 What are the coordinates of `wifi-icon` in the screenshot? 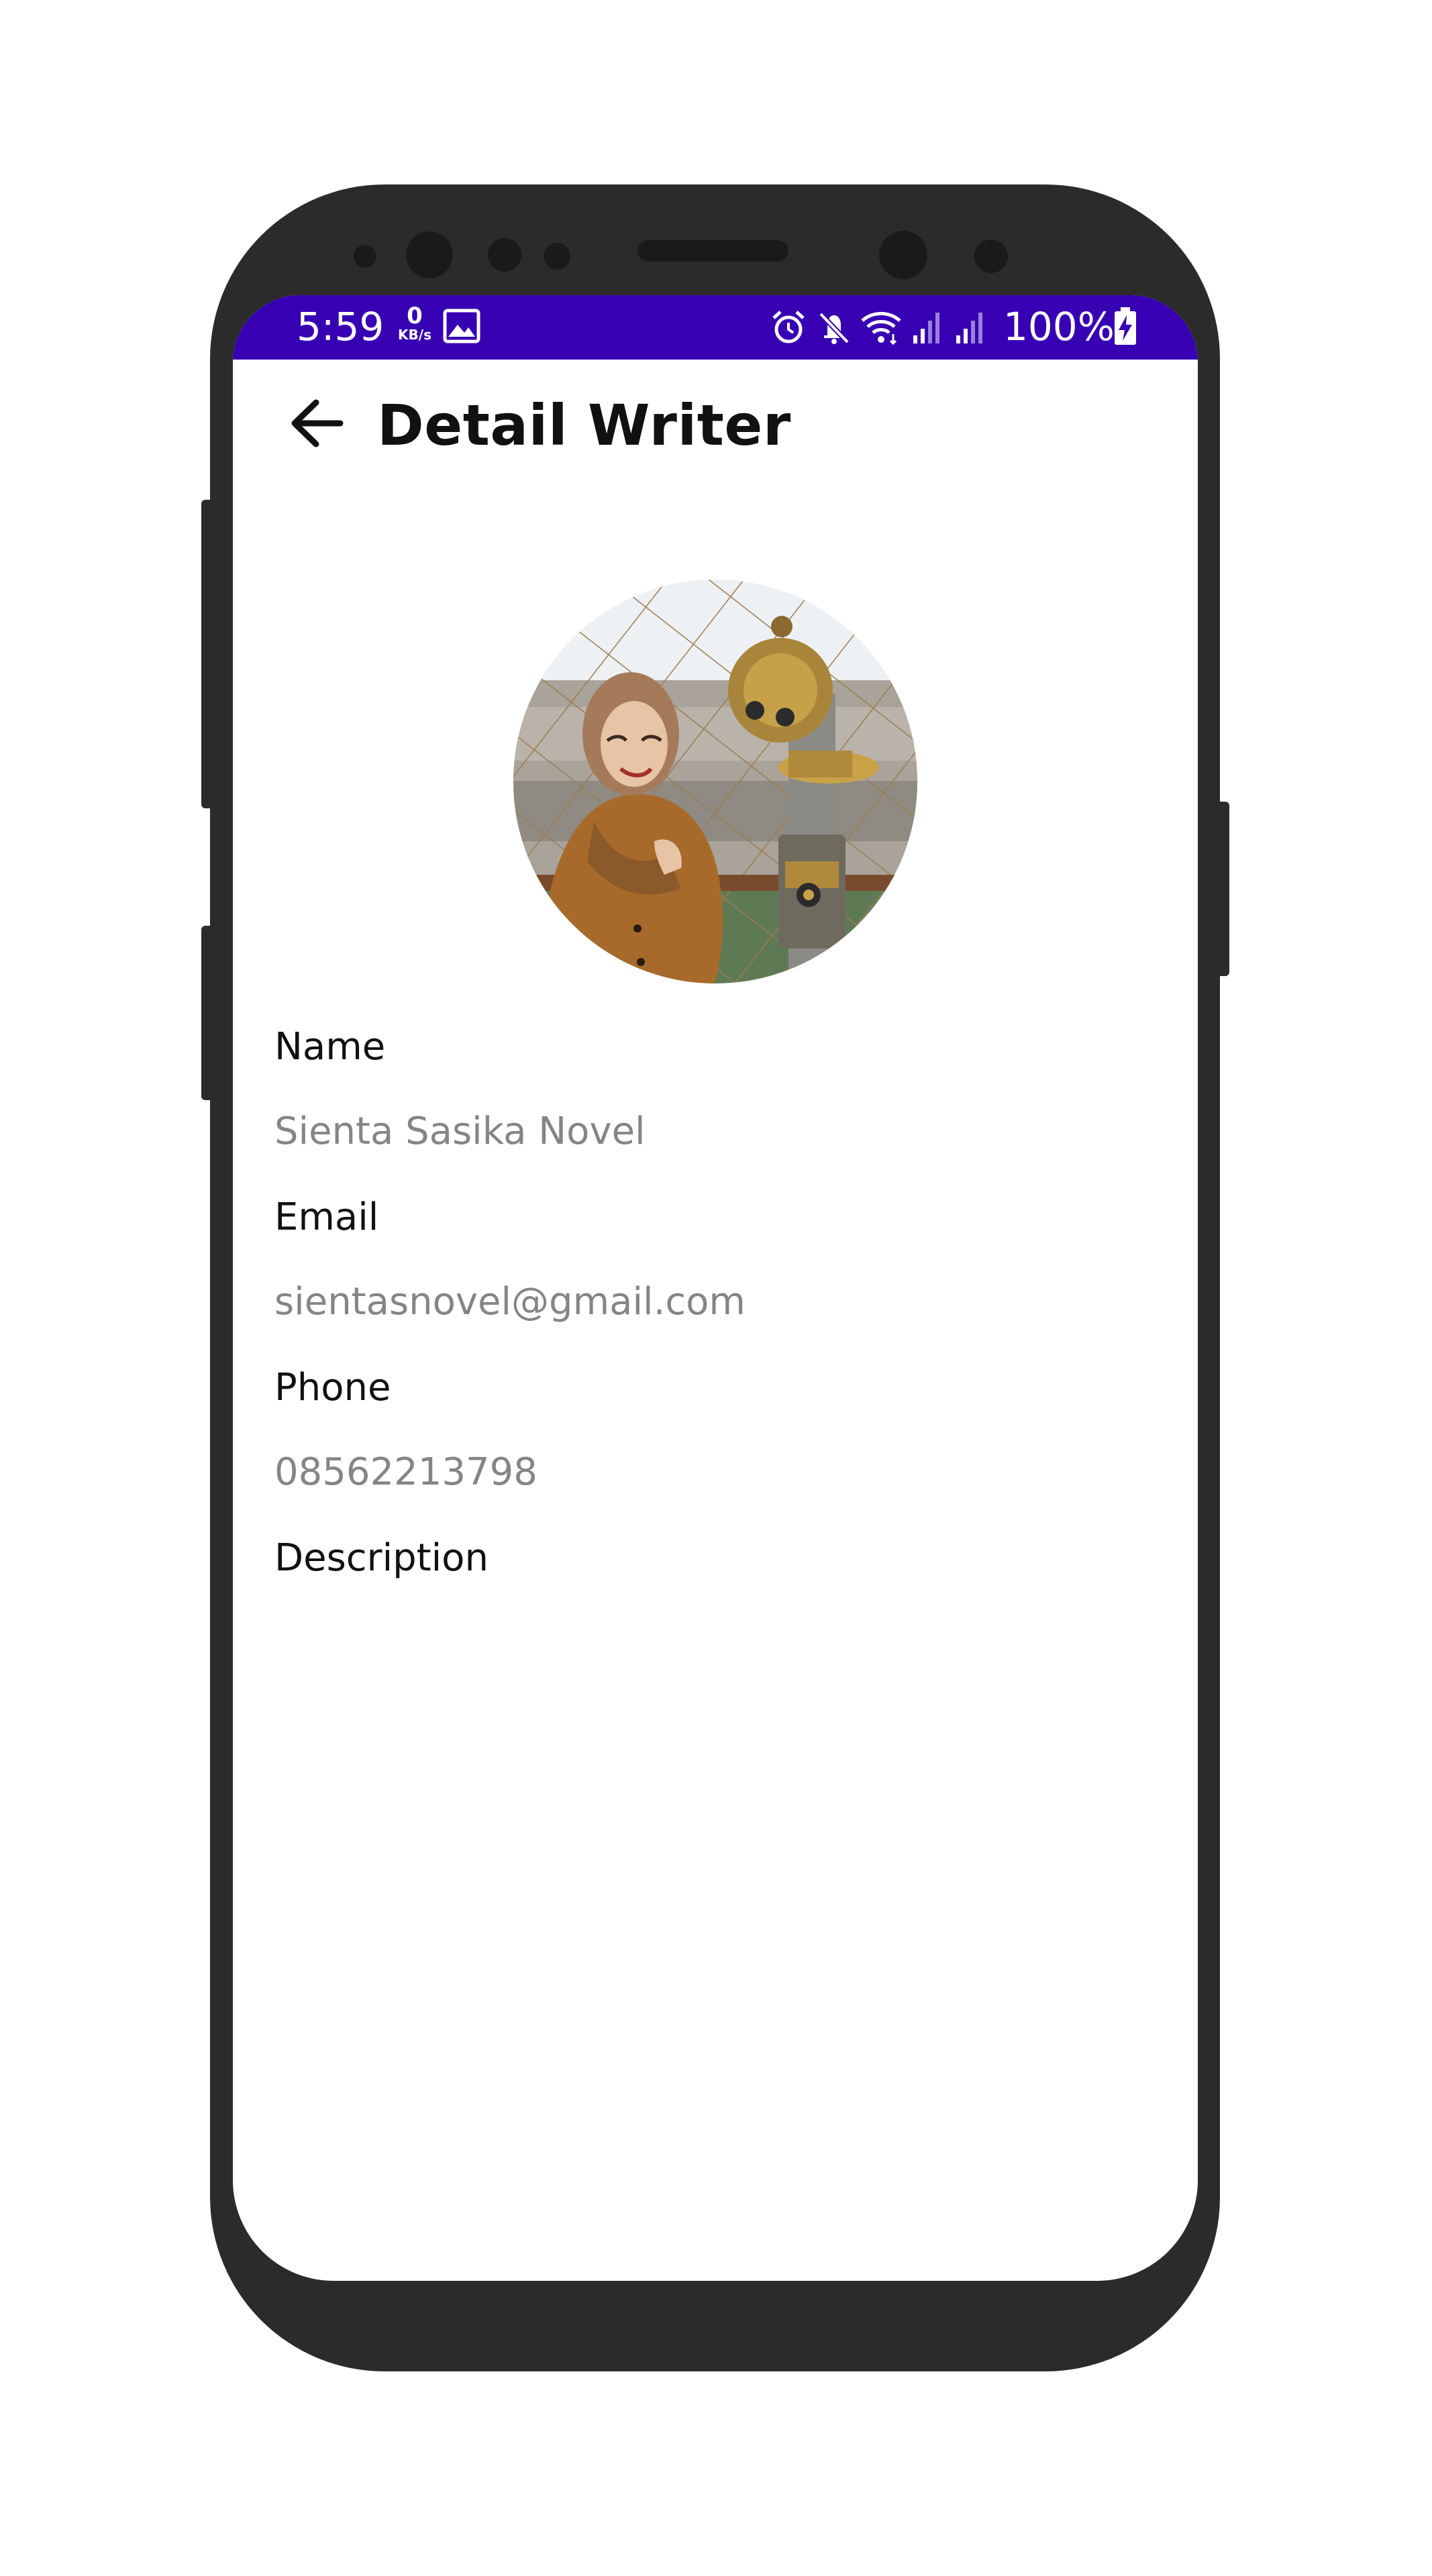 It's located at (881, 328).